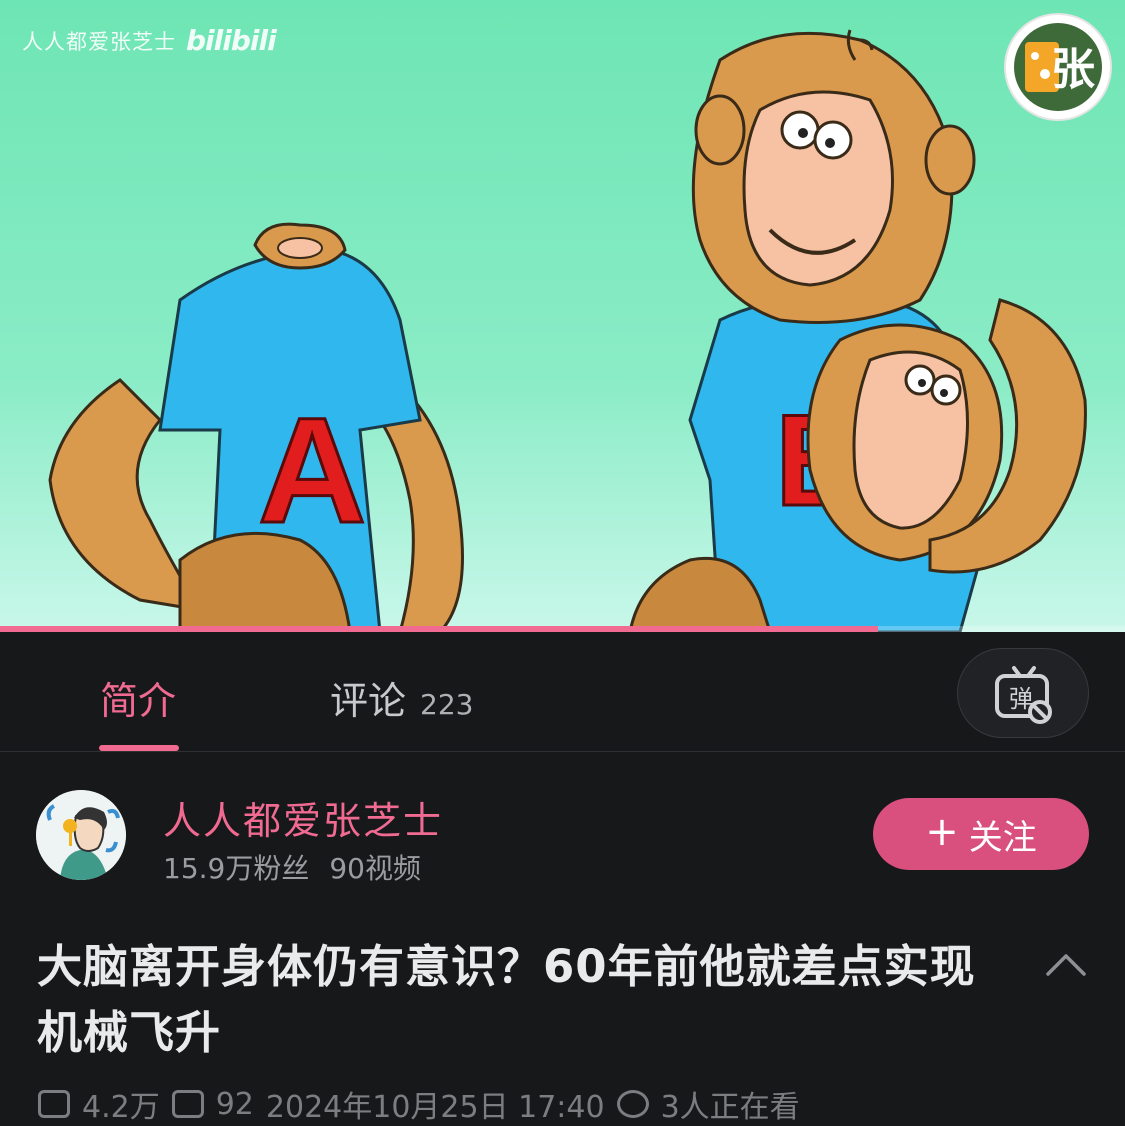 Image resolution: width=1125 pixels, height=1126 pixels. Describe the element at coordinates (312, 470) in the screenshot. I see `shirt-letter-a: A` at that location.